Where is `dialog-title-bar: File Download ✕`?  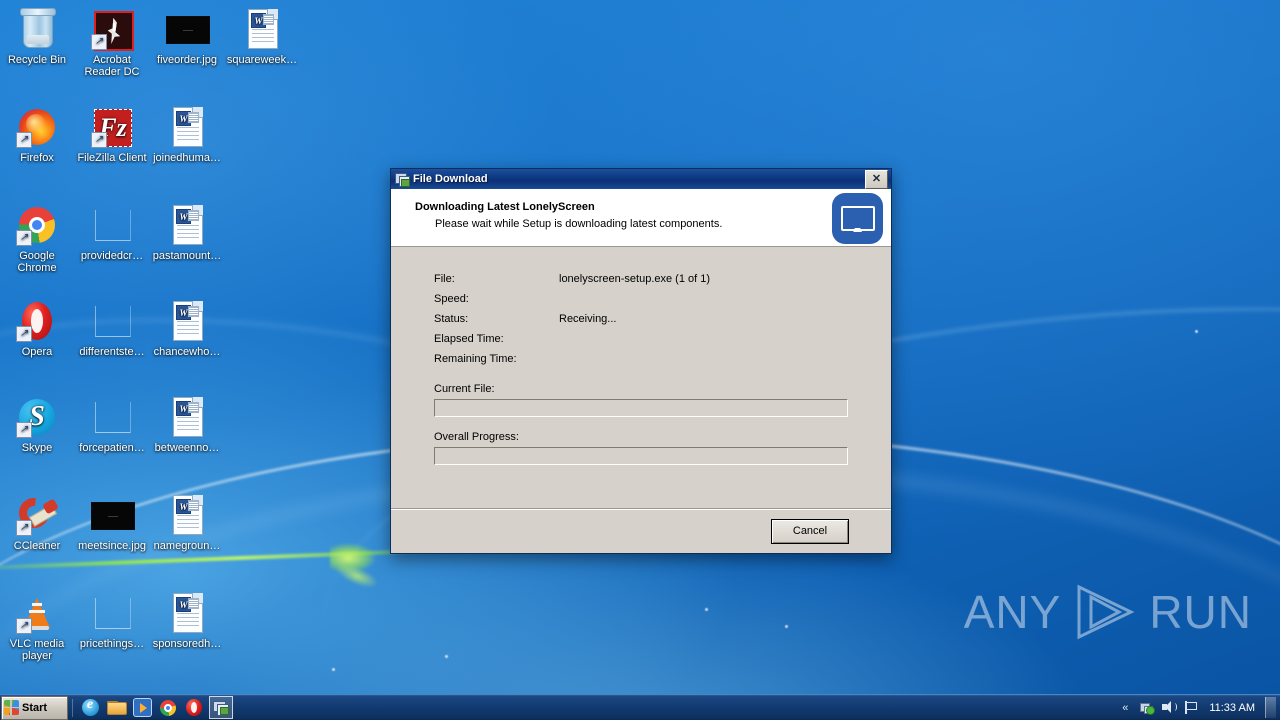
dialog-title-bar: File Download ✕ is located at coordinates (641, 179).